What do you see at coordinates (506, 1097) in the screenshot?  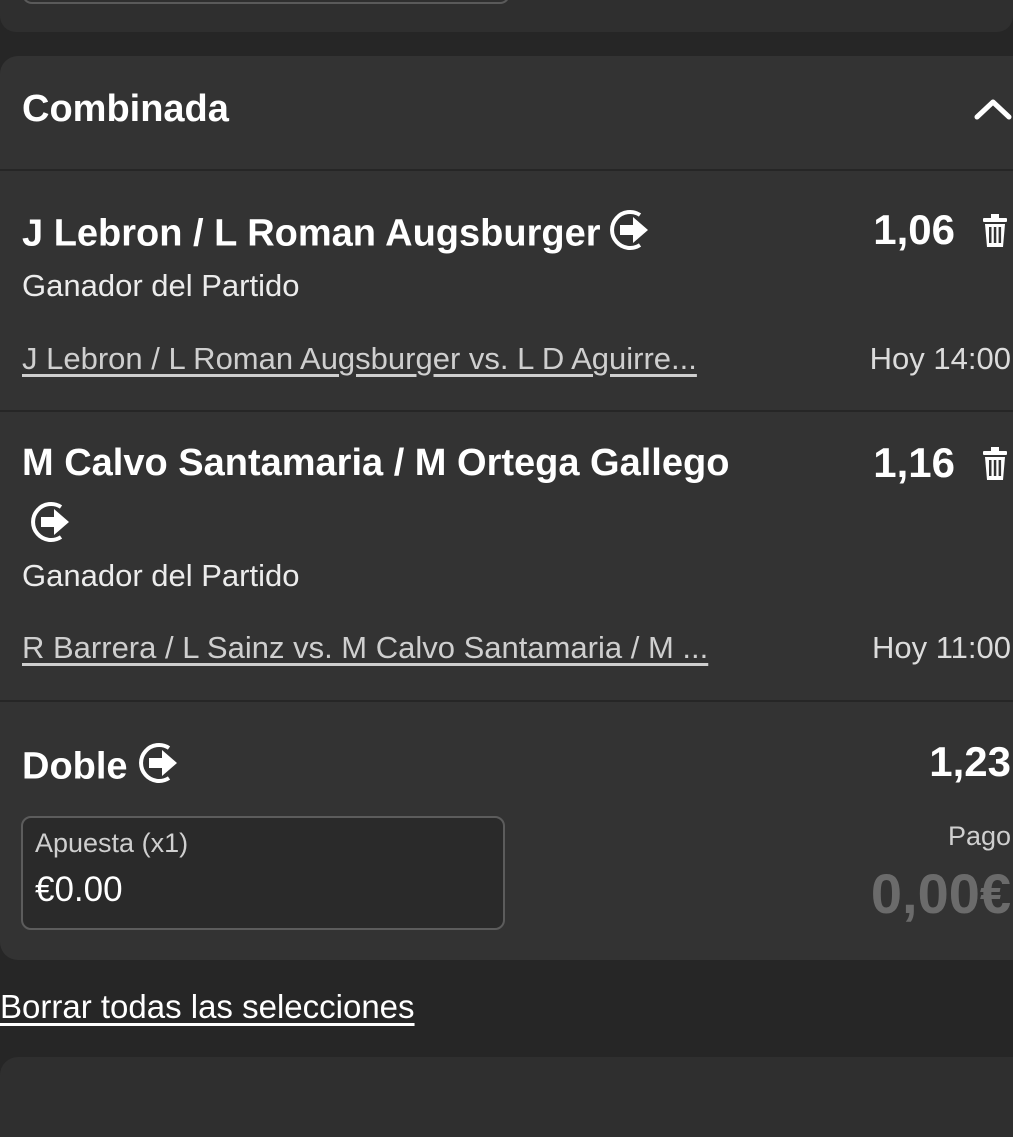 I see `next-card` at bounding box center [506, 1097].